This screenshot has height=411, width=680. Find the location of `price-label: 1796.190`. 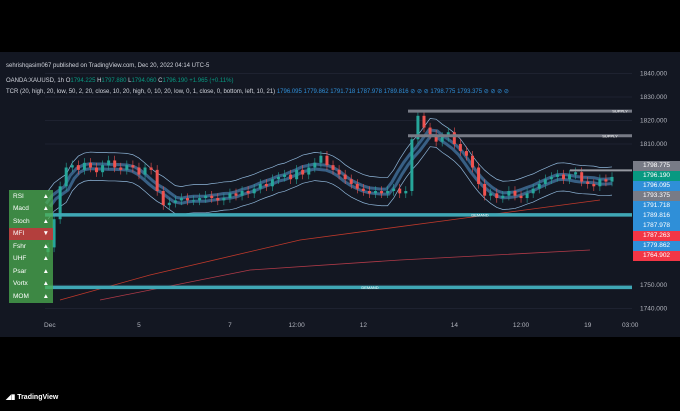

price-label: 1796.190 is located at coordinates (656, 176).